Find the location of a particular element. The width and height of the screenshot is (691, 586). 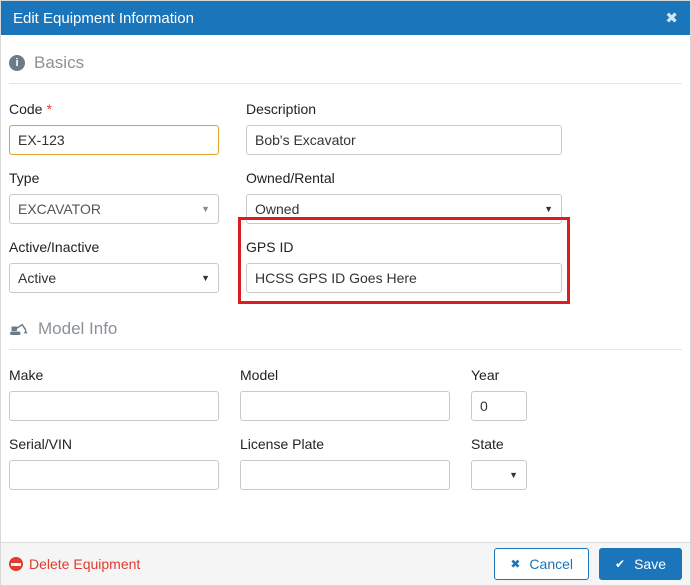

basics-section-title: Basics is located at coordinates (59, 62).